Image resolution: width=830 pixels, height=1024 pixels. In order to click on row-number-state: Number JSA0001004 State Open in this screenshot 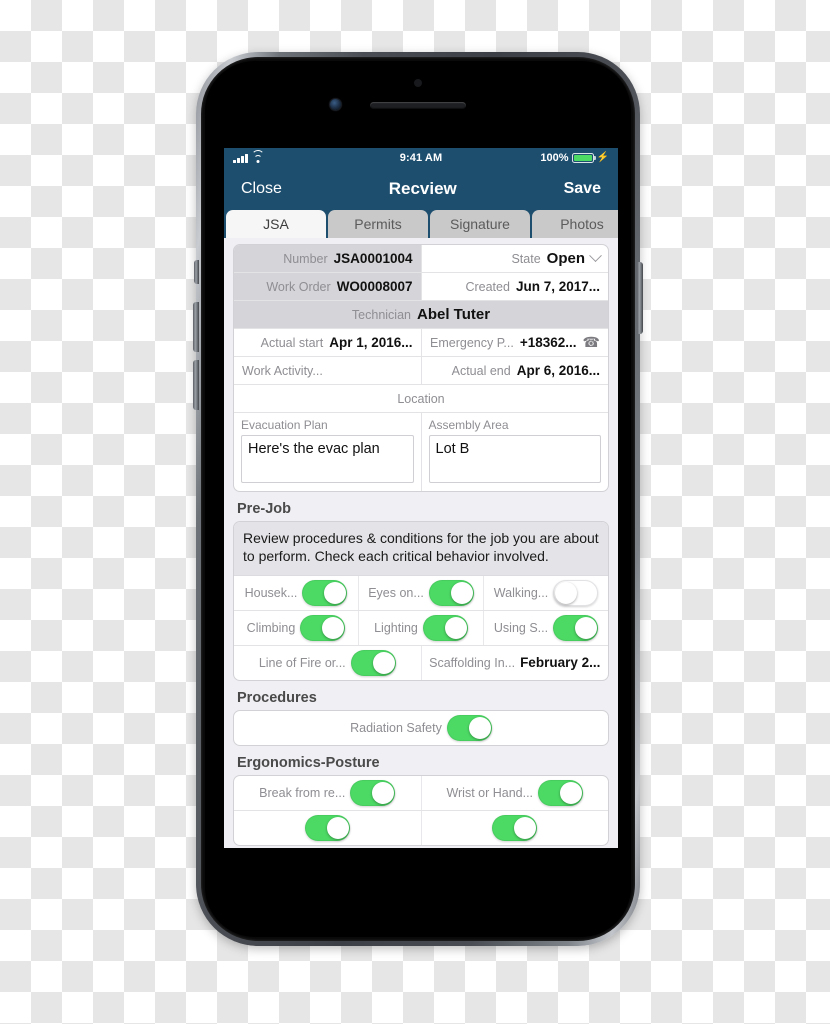, I will do `click(421, 259)`.